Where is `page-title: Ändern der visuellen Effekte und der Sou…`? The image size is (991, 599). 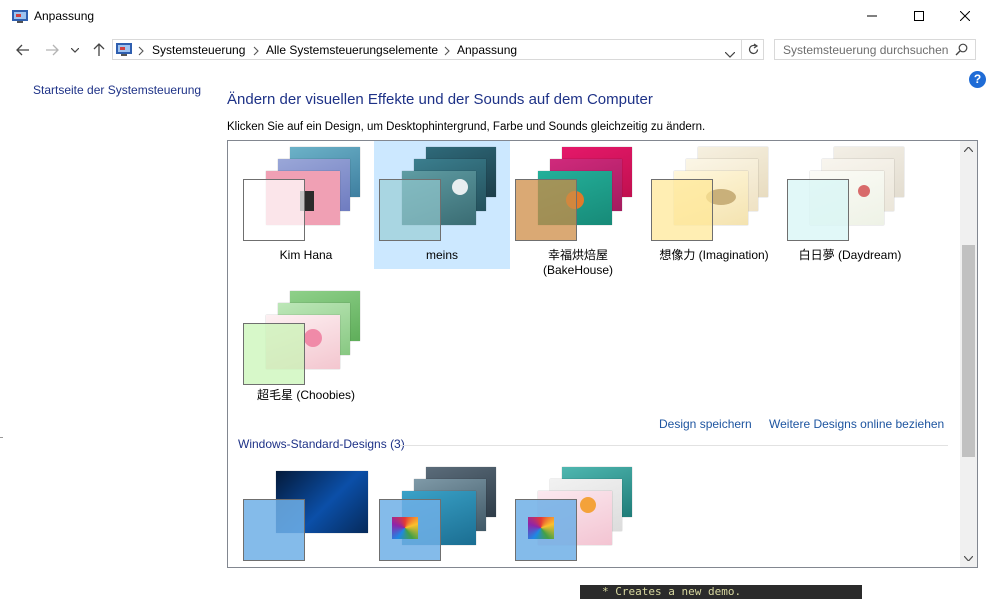 page-title: Ändern der visuellen Effekte und der Sou… is located at coordinates (440, 99).